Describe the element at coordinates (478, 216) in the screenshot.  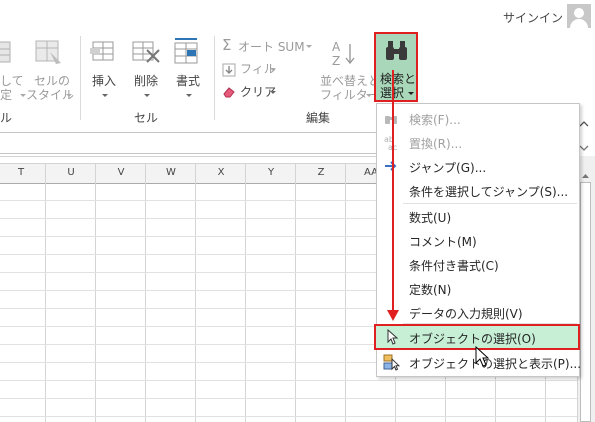
I see `menu-item-formulas: 数式(U)` at that location.